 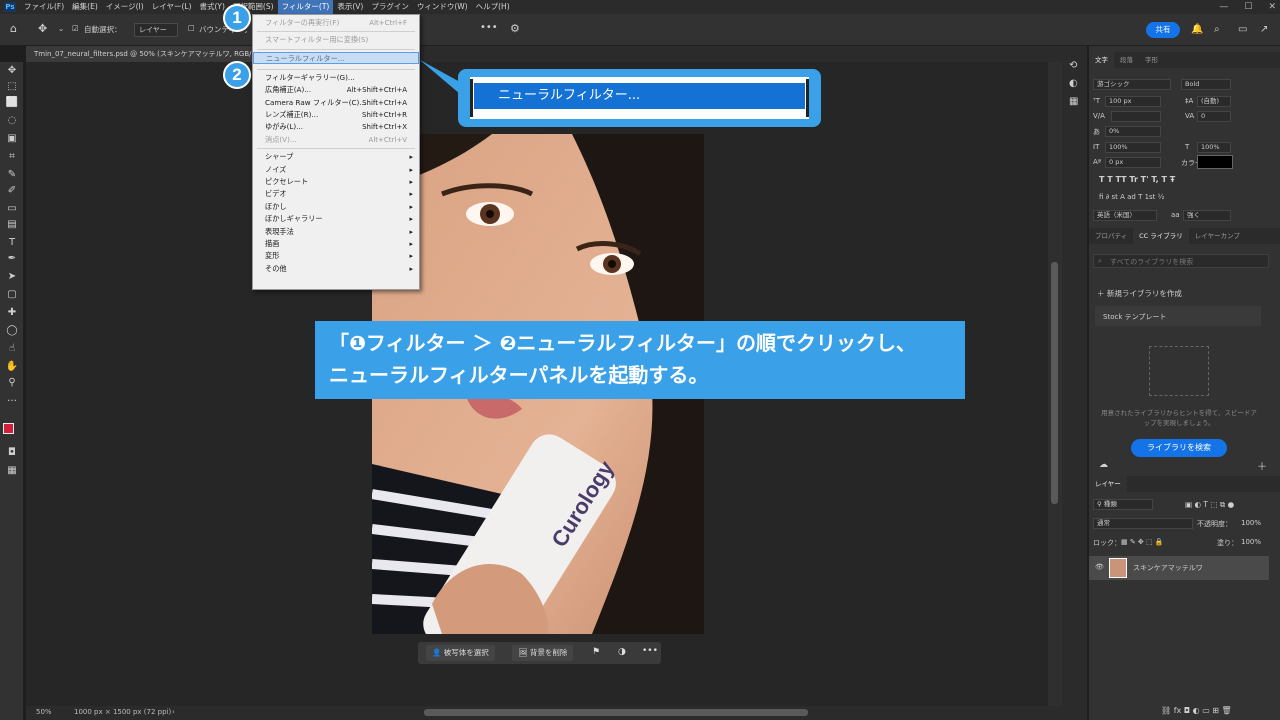 I want to click on menu-layer: レイヤー(L), so click(x=172, y=7).